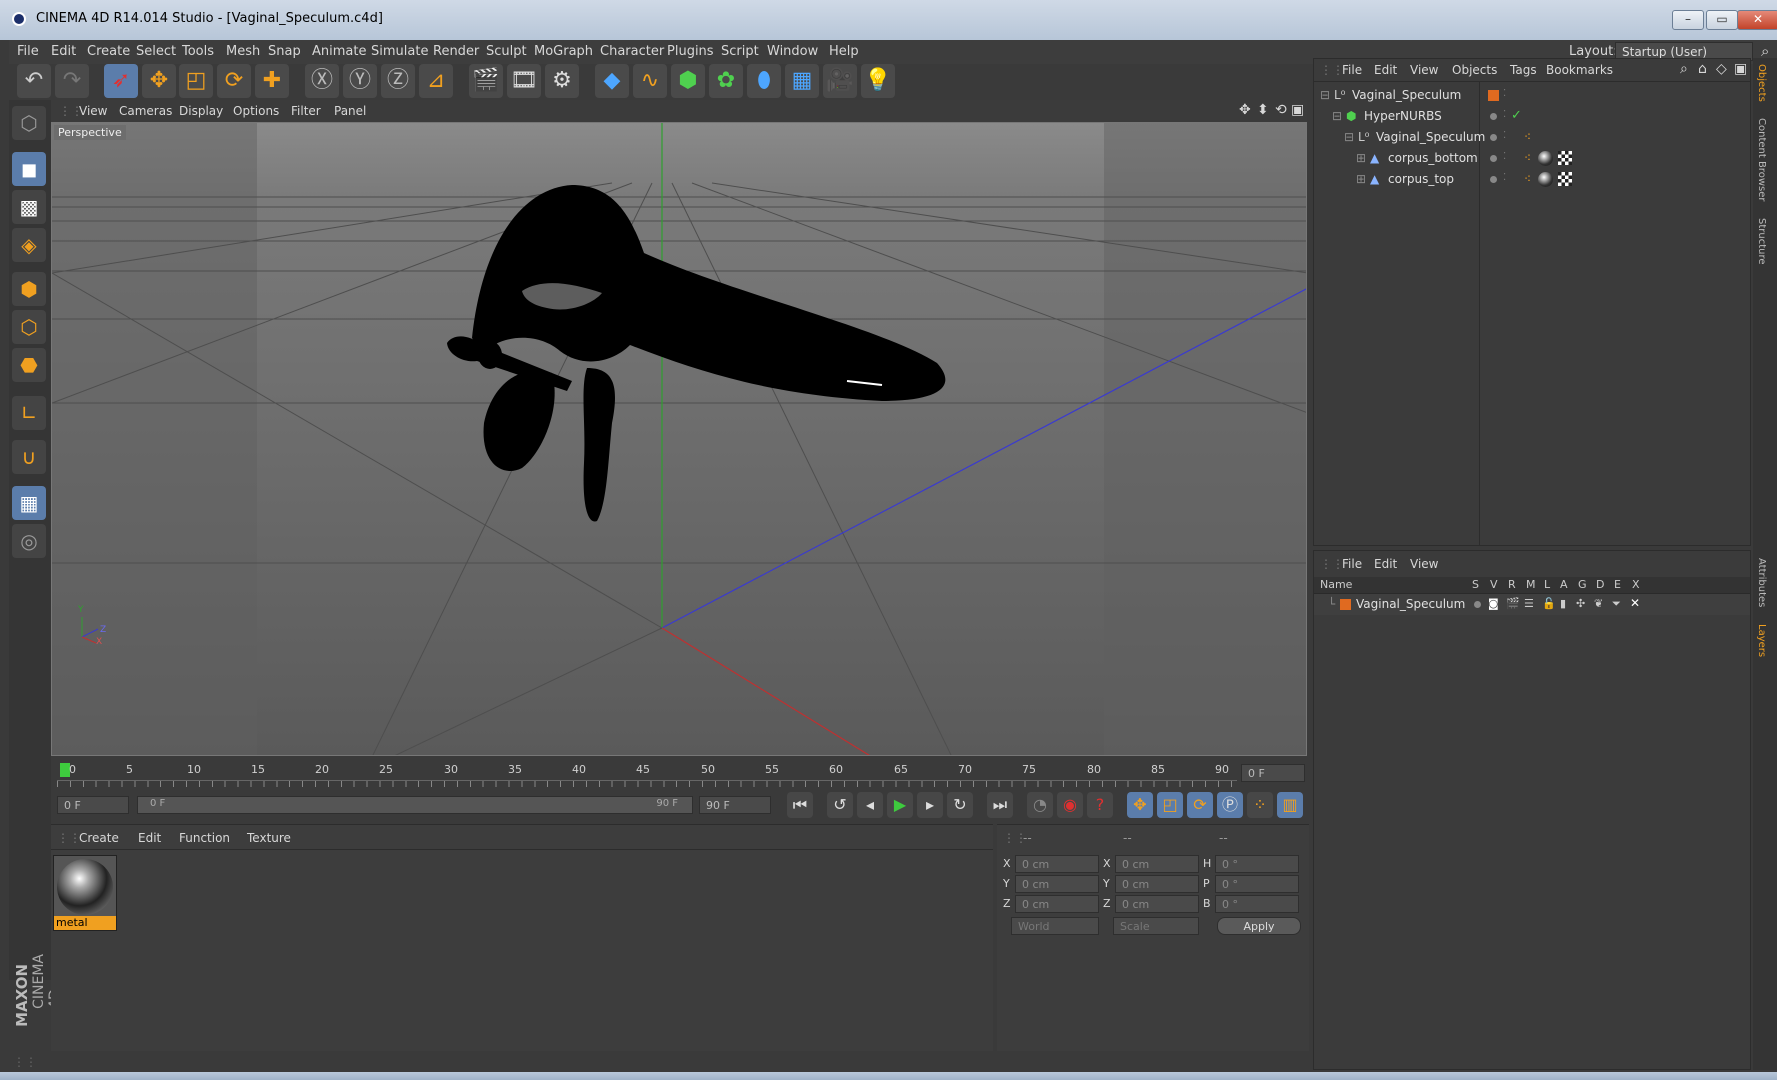  Describe the element at coordinates (1385, 564) in the screenshot. I see `layers-menu-edit: Edit` at that location.